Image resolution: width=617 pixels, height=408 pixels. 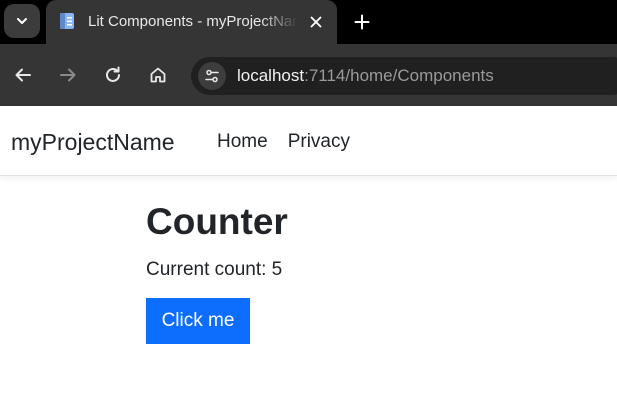 I want to click on arrow-right-icon, so click(x=68, y=75).